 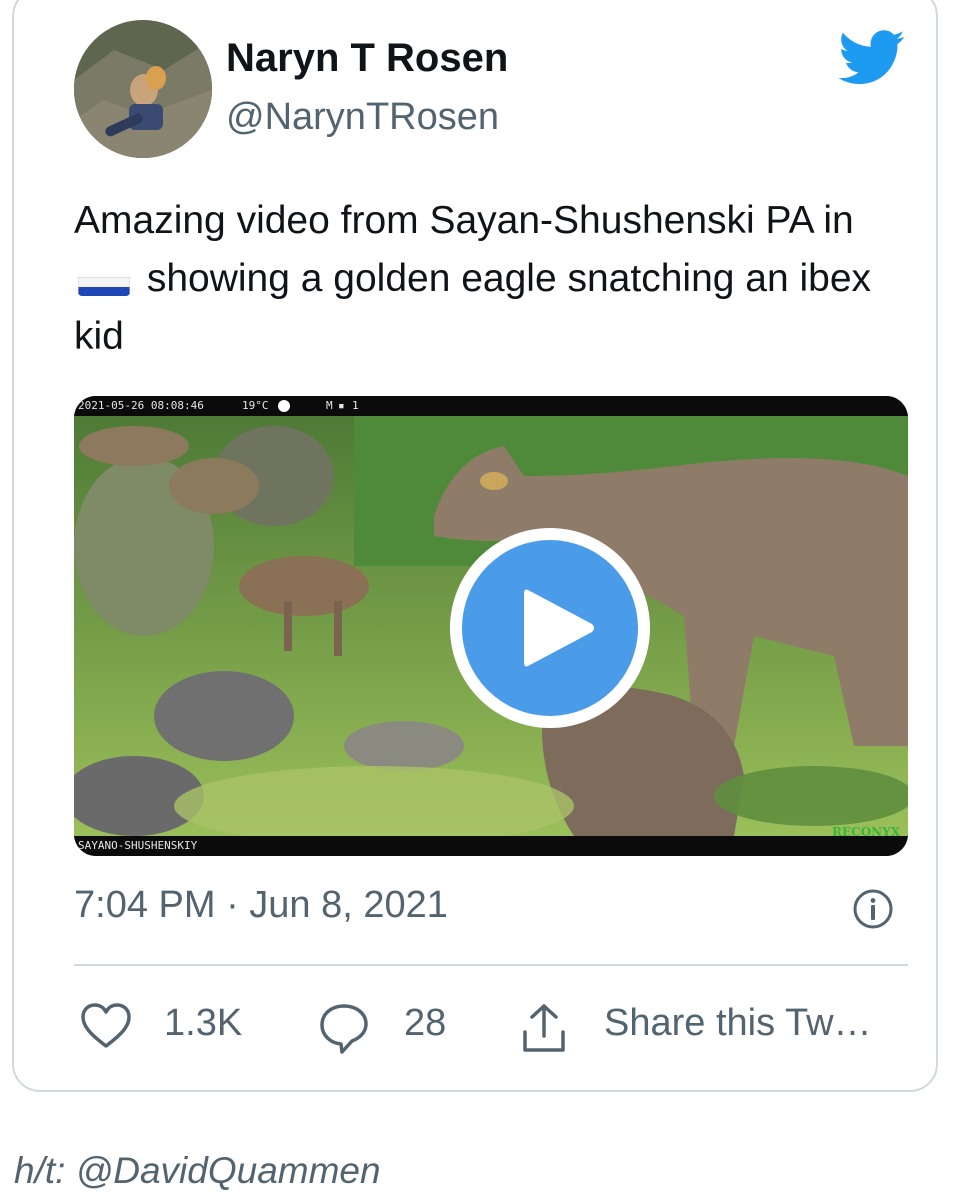 What do you see at coordinates (197, 1170) in the screenshot?
I see `credit-caption: h/t: @DavidQuammen` at bounding box center [197, 1170].